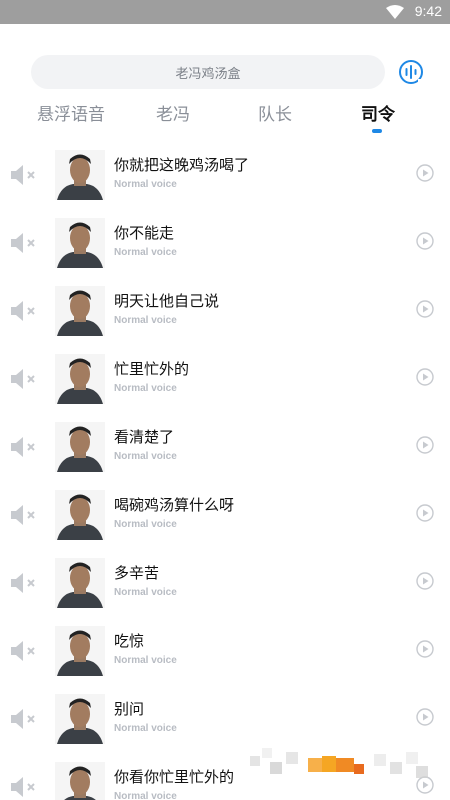 This screenshot has width=450, height=800. I want to click on list-item: 吃惊 Normal voice, so click(225, 650).